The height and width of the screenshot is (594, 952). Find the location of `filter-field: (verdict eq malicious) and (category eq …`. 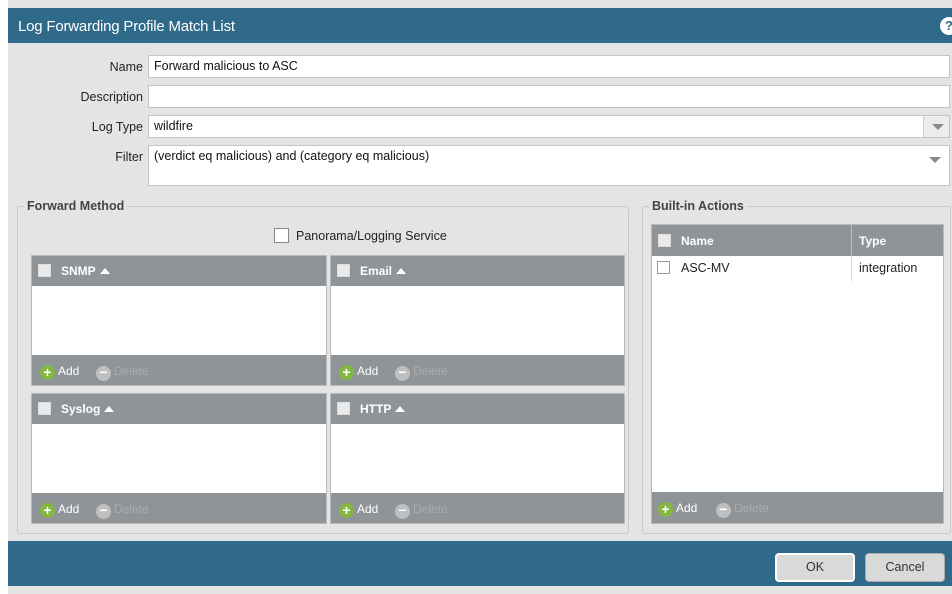

filter-field: (verdict eq malicious) and (category eq … is located at coordinates (549, 165).